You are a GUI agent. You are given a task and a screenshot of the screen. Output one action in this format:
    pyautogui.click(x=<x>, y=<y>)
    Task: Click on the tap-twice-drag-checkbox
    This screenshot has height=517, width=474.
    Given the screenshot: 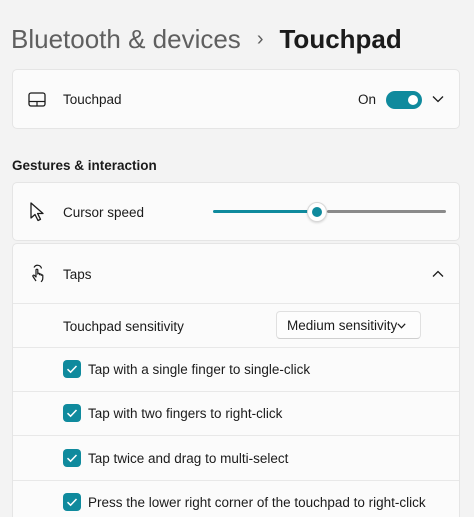 What is the action you would take?
    pyautogui.click(x=72, y=458)
    